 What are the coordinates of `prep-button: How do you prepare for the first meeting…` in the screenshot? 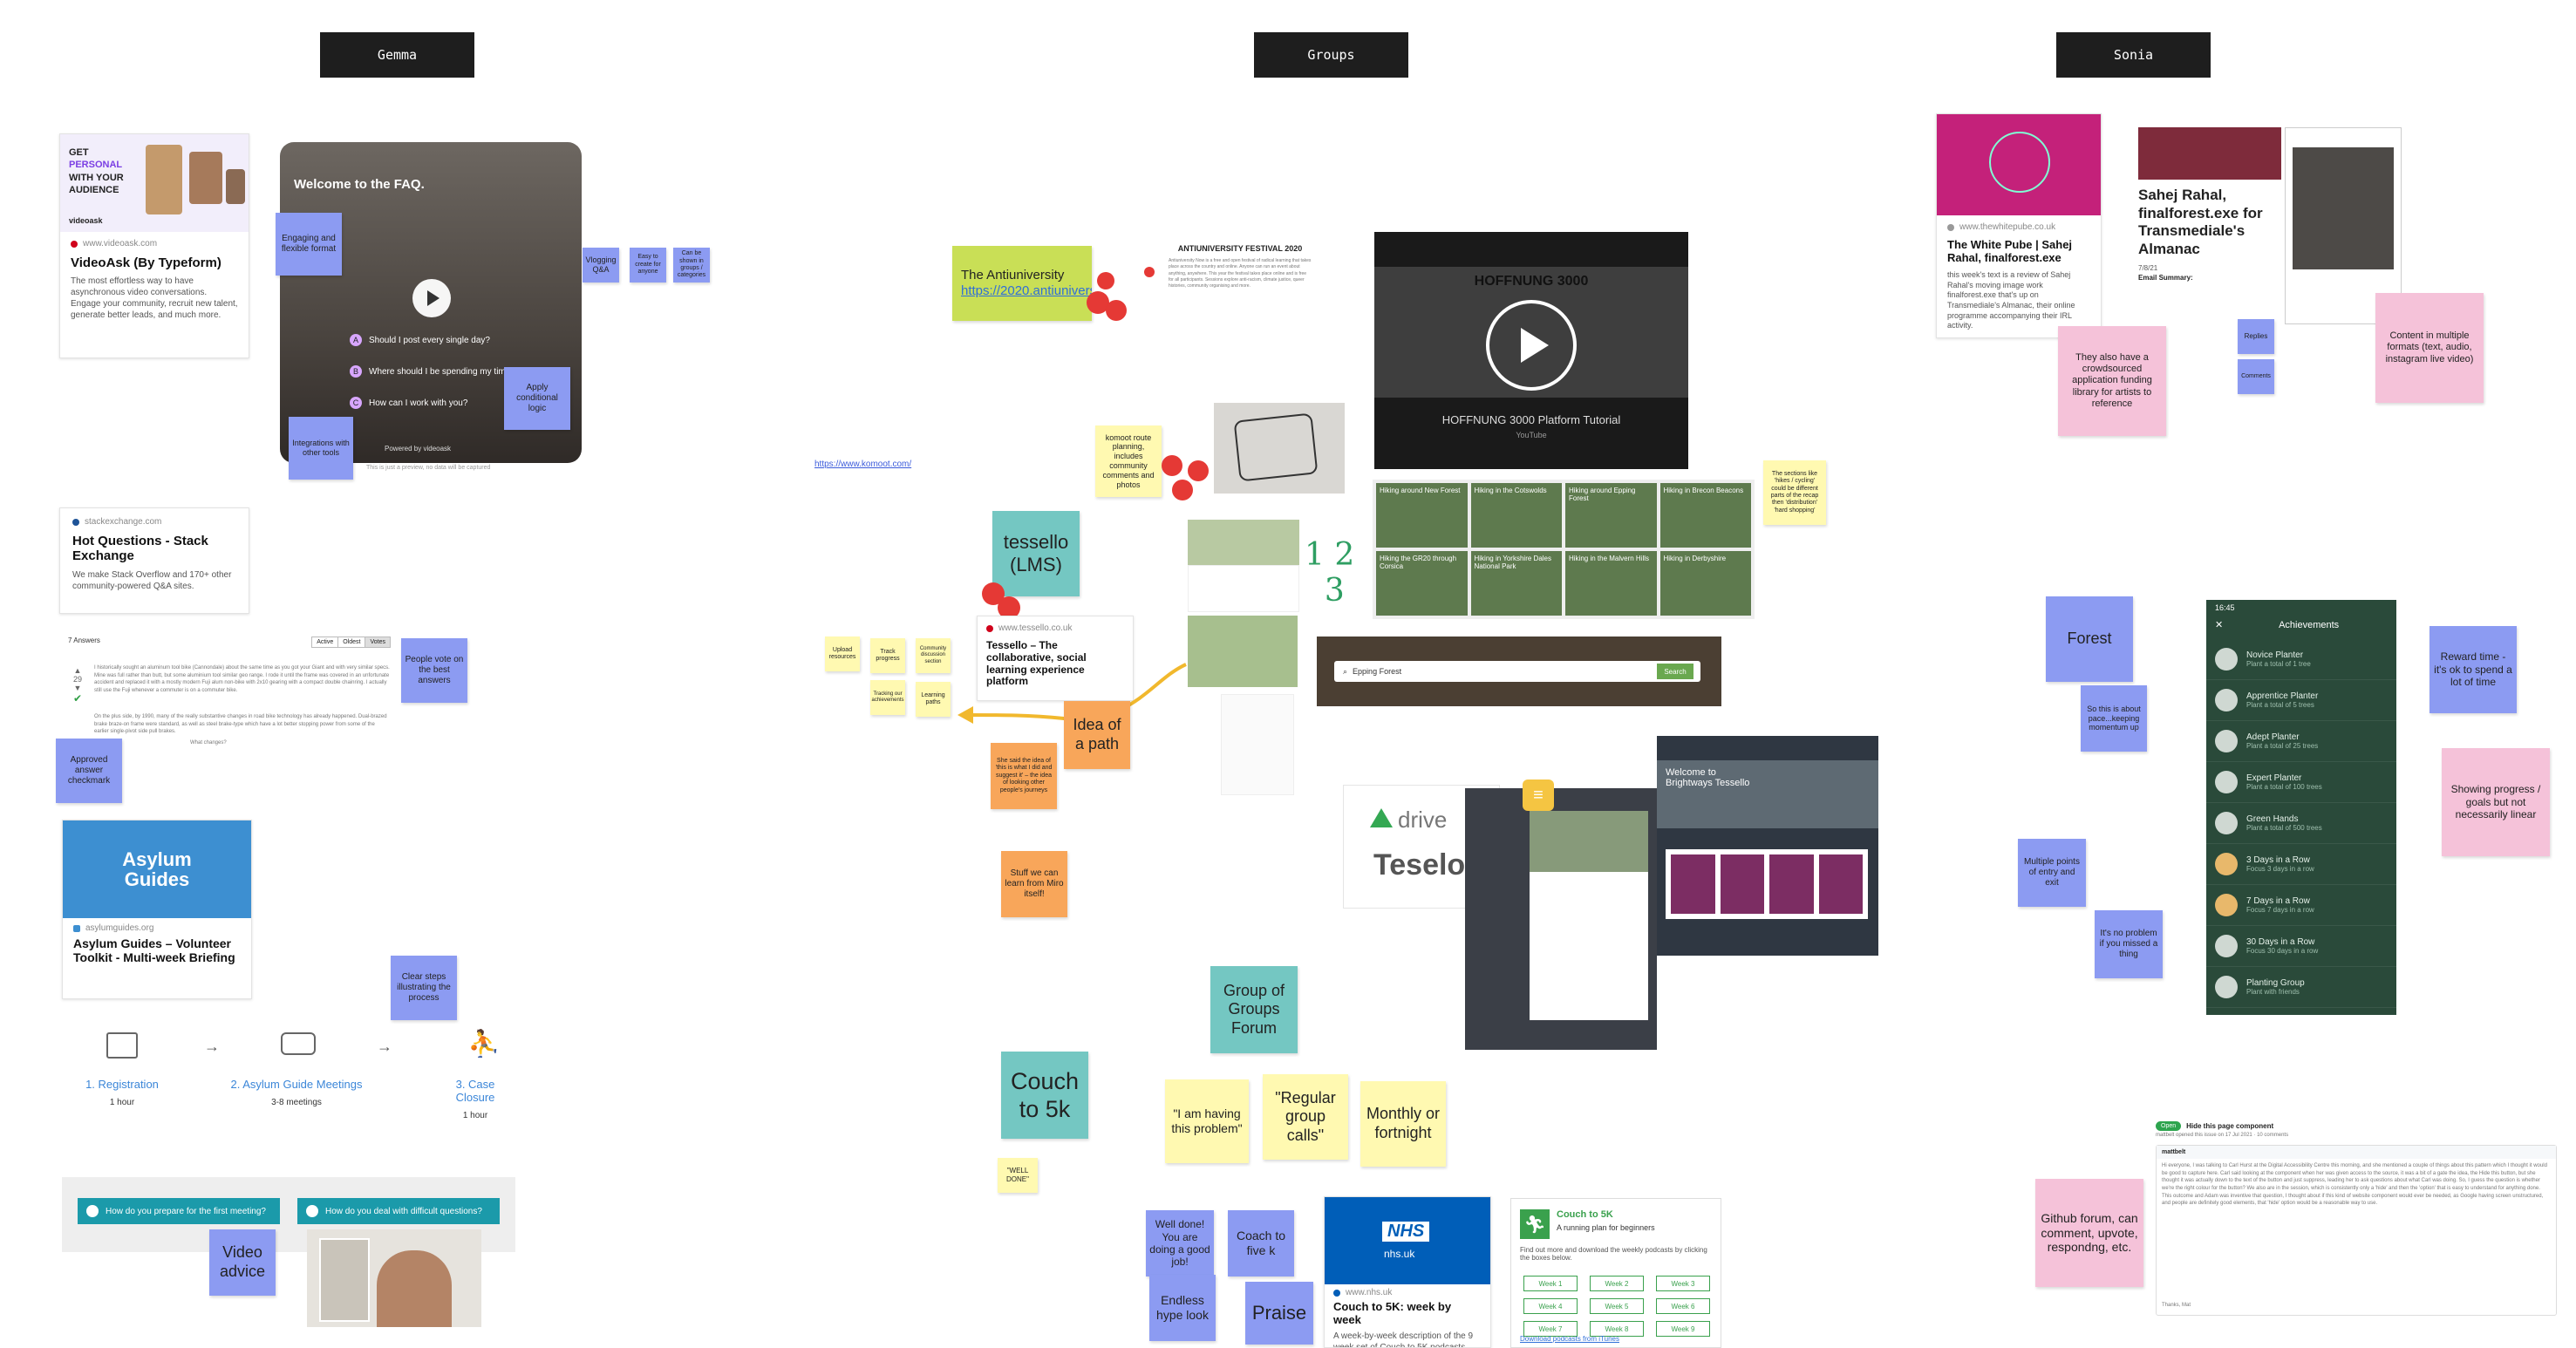 It's located at (179, 1211).